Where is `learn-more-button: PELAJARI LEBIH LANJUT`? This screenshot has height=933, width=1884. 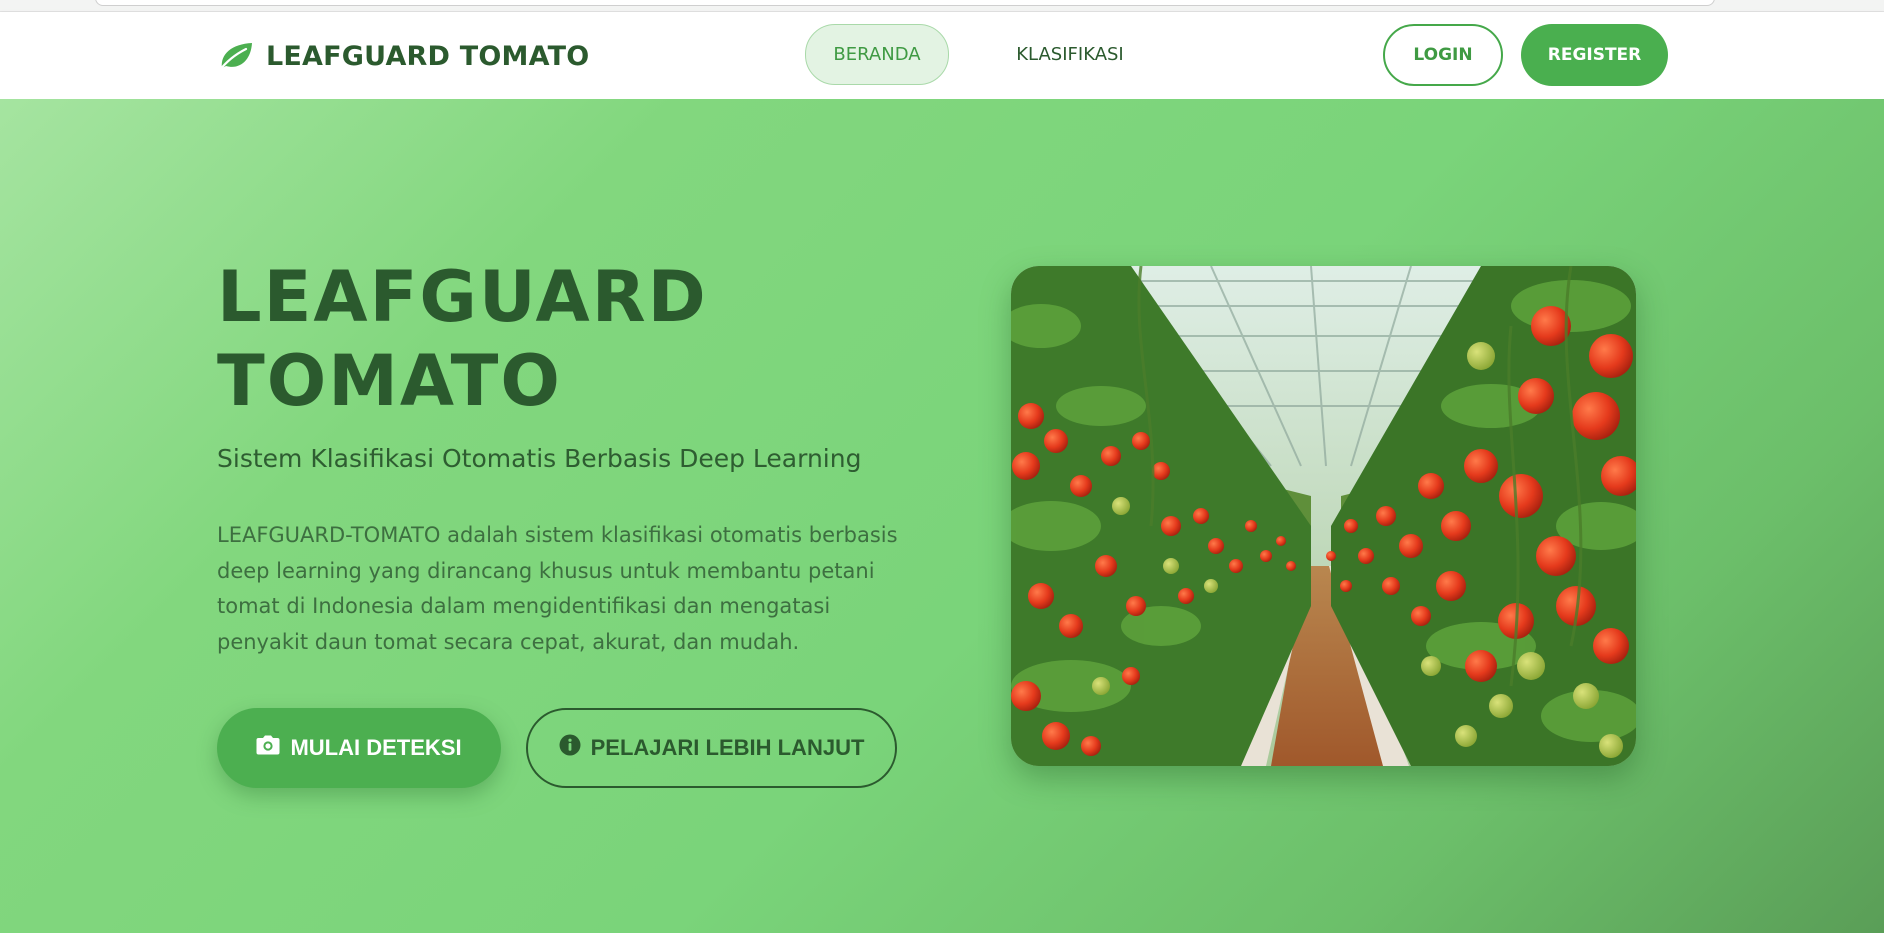 learn-more-button: PELAJARI LEBIH LANJUT is located at coordinates (711, 748).